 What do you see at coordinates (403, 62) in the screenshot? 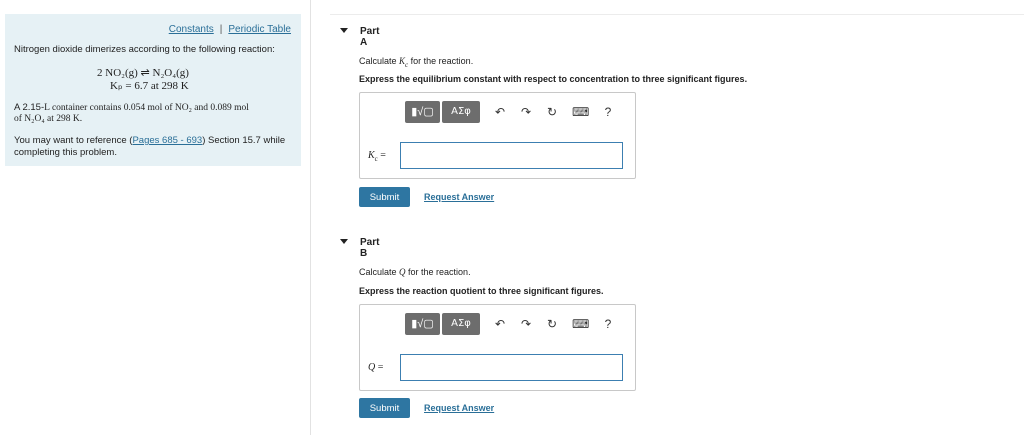
I see `kc-symbol: Kc` at bounding box center [403, 62].